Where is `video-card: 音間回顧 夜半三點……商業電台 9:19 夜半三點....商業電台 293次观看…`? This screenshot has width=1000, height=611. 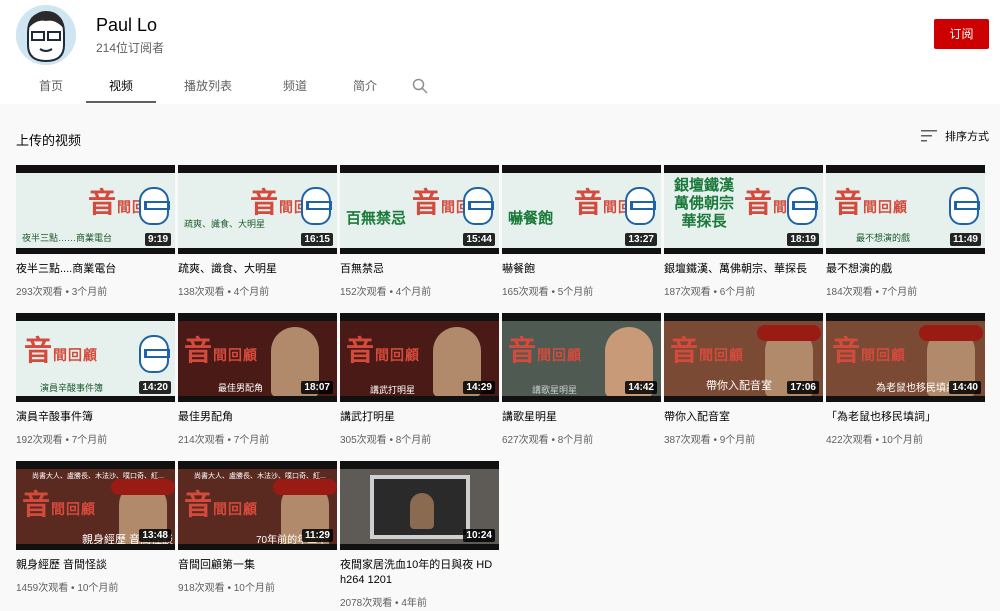
video-card: 音間回顧 夜半三點……商業電台 9:19 夜半三點....商業電台 293次观看… is located at coordinates (95, 231).